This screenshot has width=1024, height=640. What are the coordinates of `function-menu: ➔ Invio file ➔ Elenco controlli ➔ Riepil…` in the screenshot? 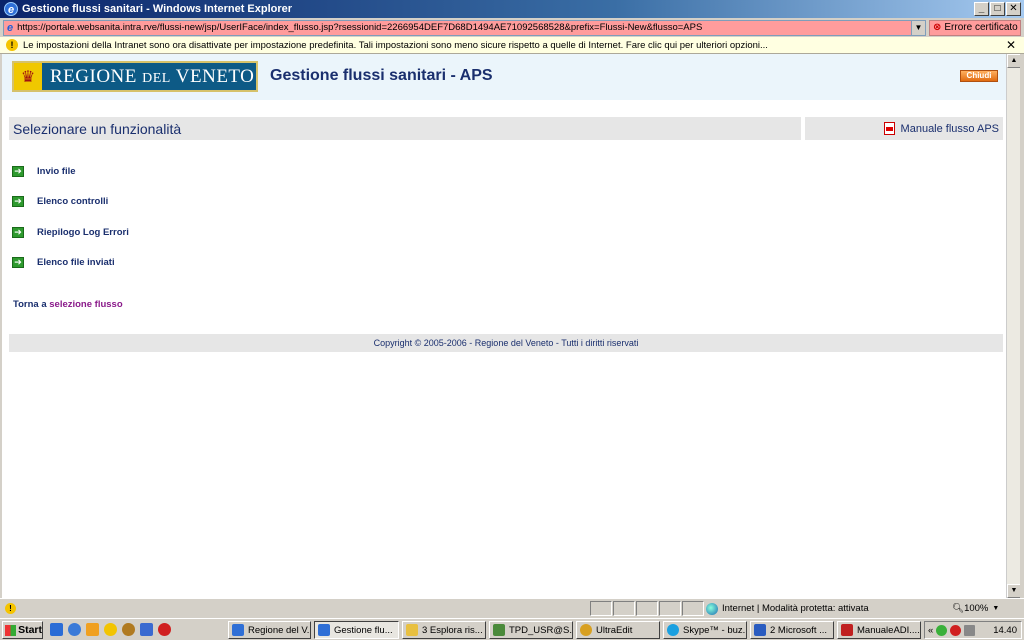 It's located at (70, 226).